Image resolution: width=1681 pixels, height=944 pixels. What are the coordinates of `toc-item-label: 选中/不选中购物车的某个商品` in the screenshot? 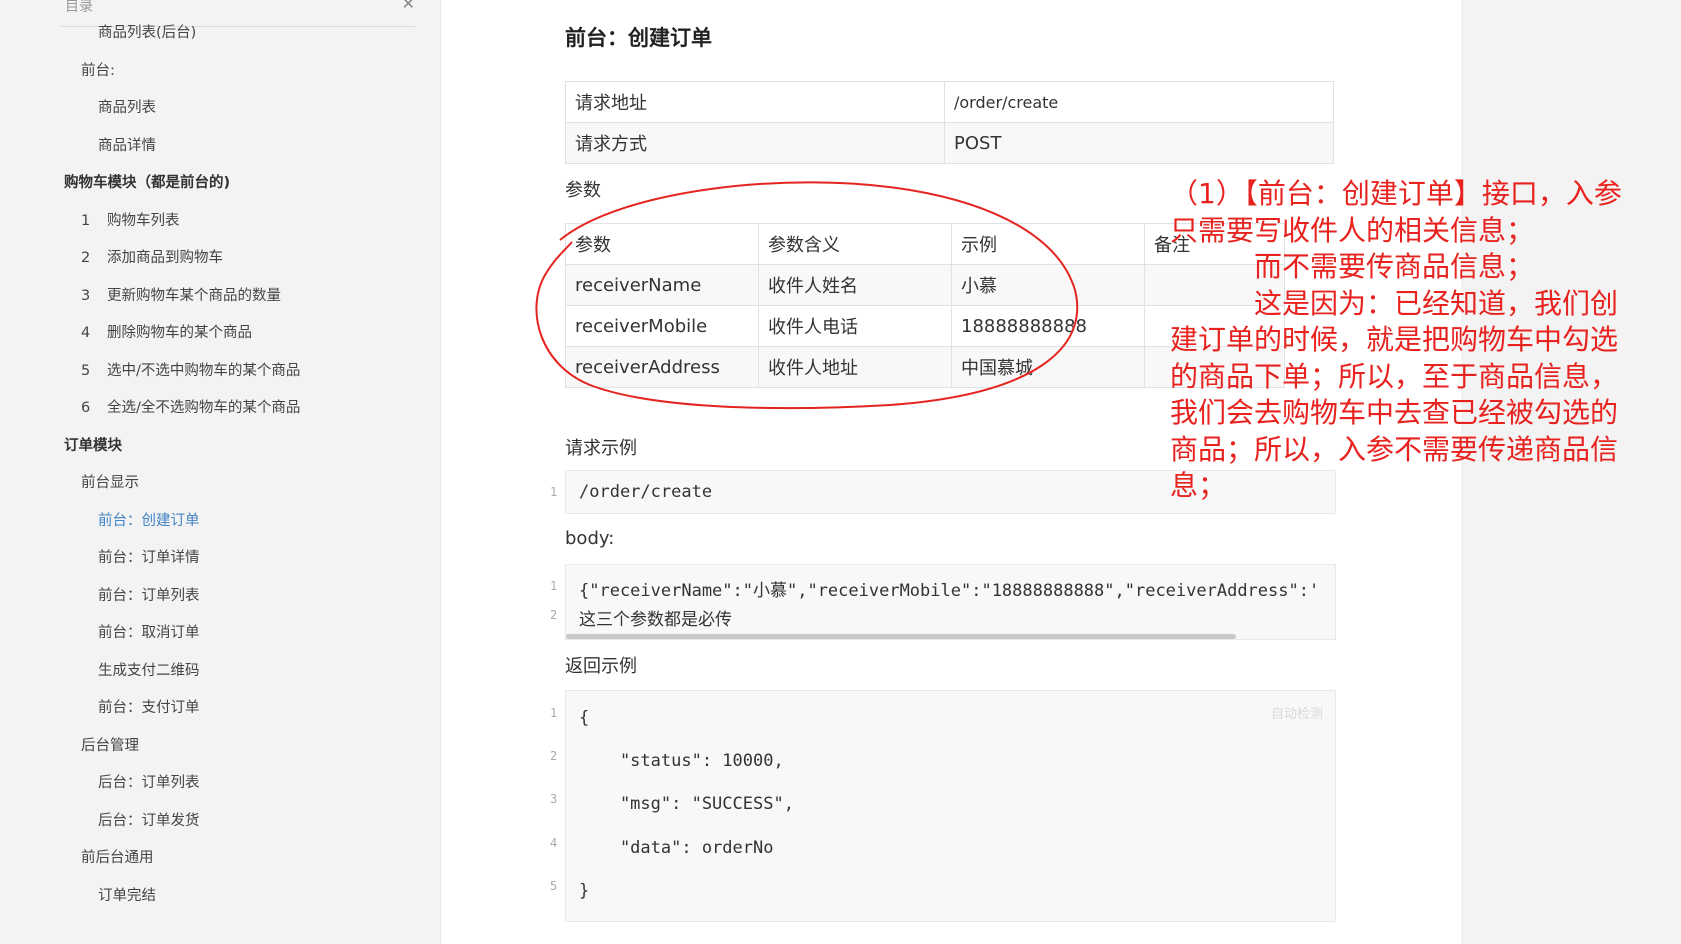 It's located at (204, 370).